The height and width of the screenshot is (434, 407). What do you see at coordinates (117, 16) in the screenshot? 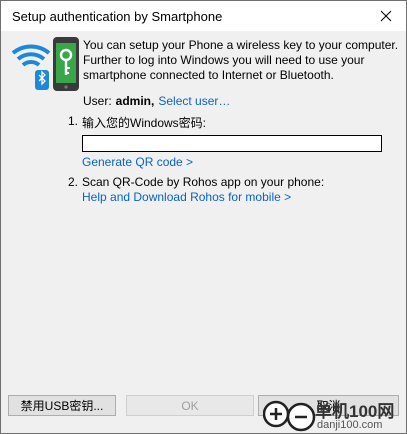
I see `window-title: Setup authentication by Smartphone` at bounding box center [117, 16].